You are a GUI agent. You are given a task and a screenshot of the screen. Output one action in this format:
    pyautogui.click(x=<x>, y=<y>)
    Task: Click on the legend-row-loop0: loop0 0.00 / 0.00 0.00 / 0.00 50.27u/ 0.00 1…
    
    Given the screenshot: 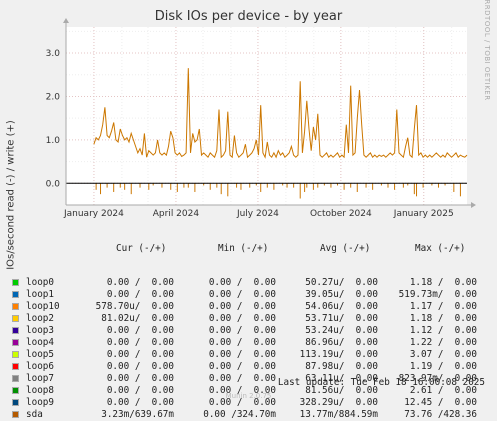 What is the action you would take?
    pyautogui.click(x=252, y=283)
    